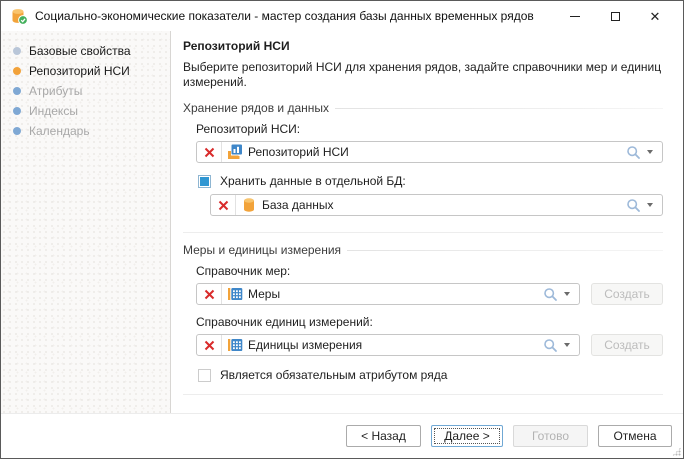  Describe the element at coordinates (262, 250) in the screenshot. I see `group-measures-label: Меры и единицы измерения` at that location.